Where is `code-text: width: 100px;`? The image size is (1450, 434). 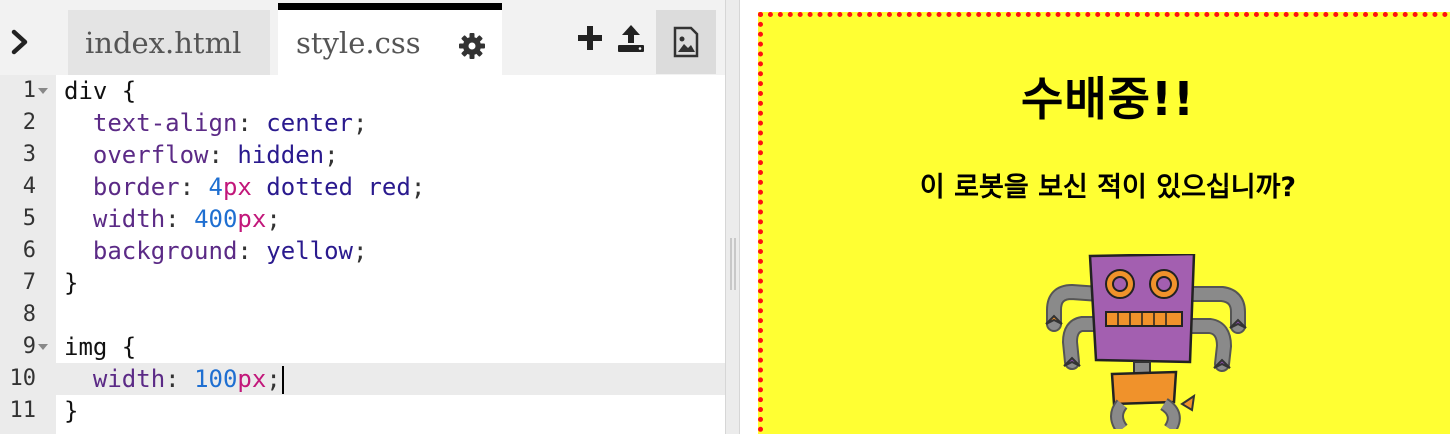
code-text: width: 100px; is located at coordinates (174, 379).